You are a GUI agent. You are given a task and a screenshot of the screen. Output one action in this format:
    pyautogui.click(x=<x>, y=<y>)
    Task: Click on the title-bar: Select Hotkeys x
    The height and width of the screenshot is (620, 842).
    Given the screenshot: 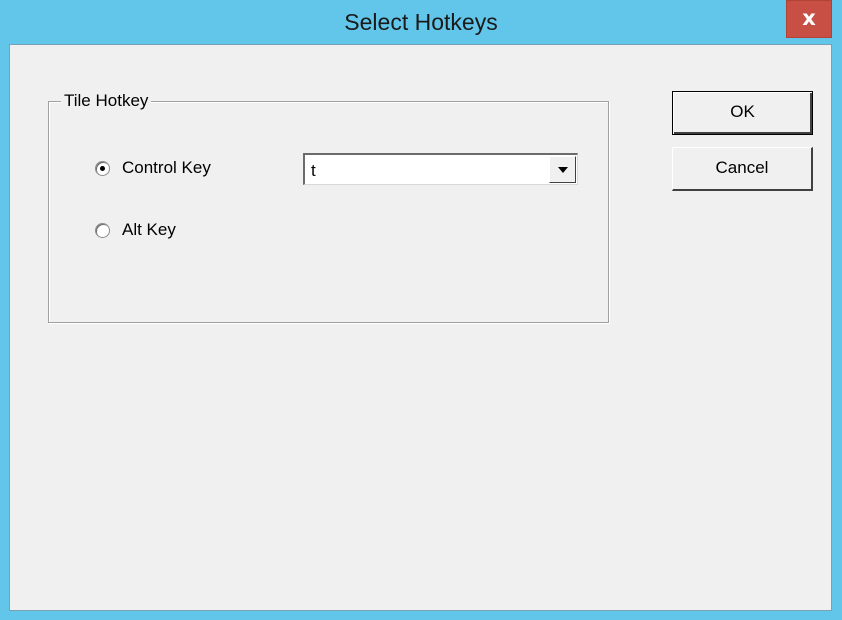 What is the action you would take?
    pyautogui.click(x=421, y=22)
    